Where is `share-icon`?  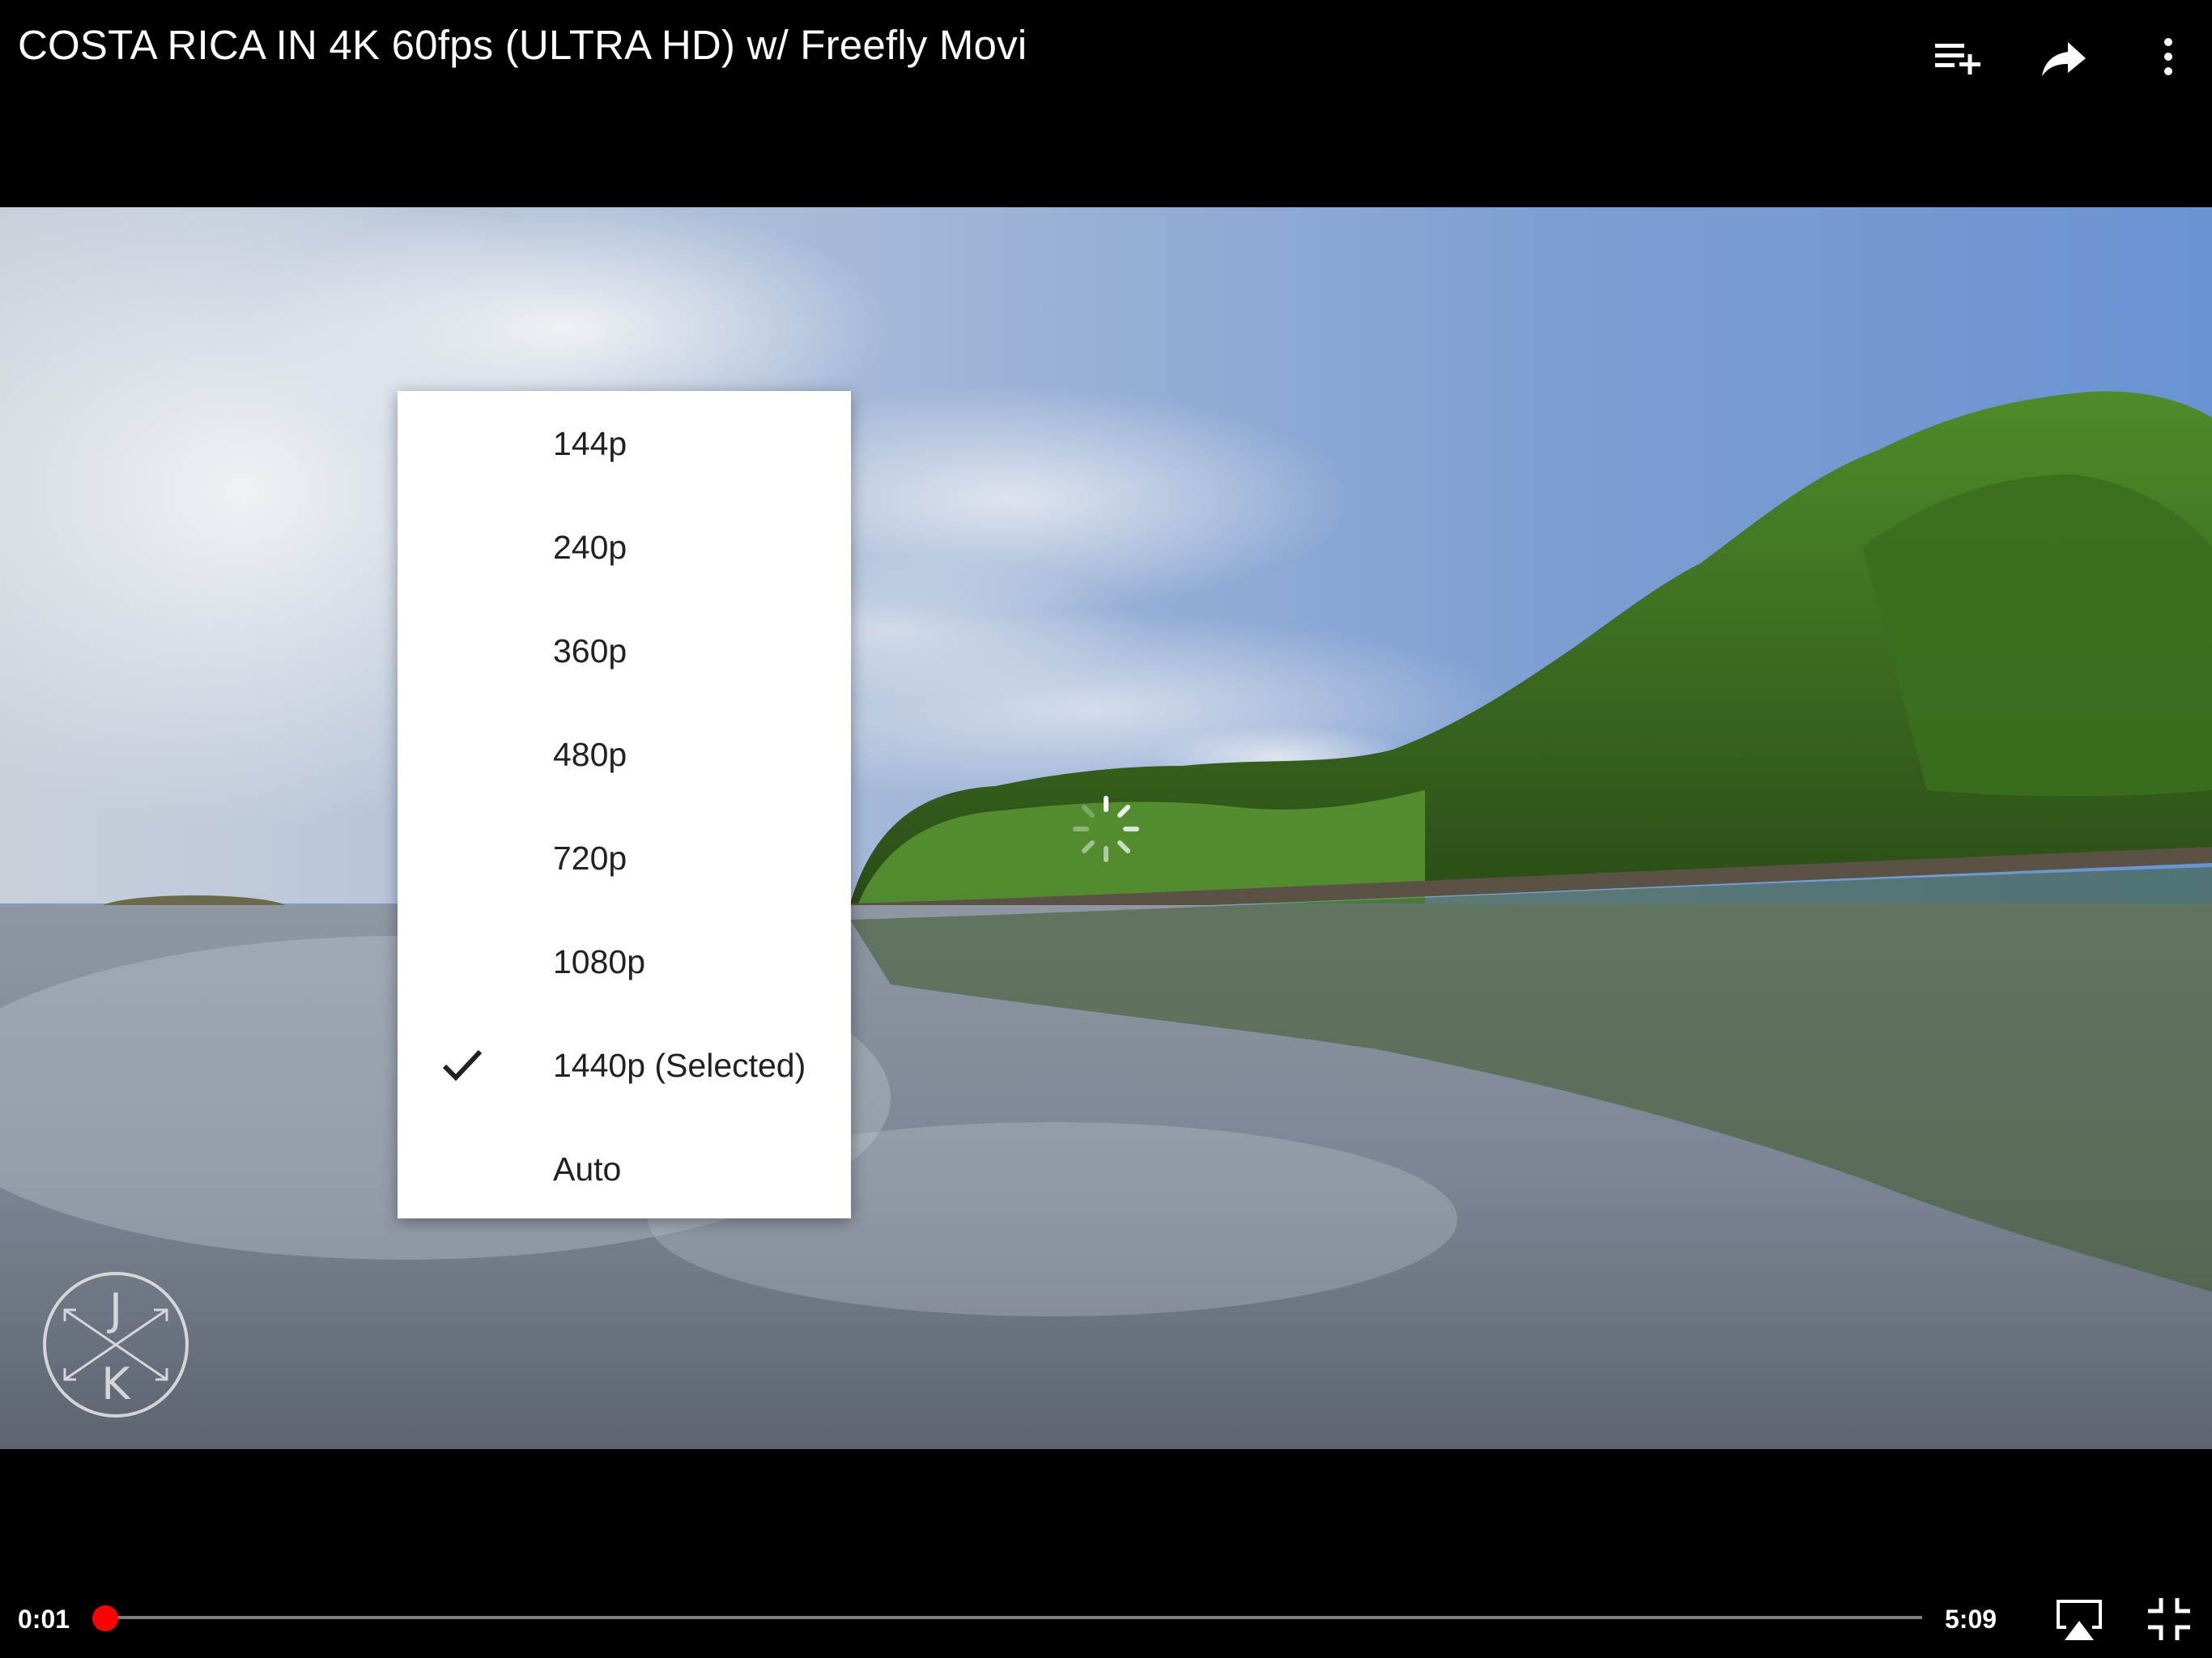 share-icon is located at coordinates (2065, 58).